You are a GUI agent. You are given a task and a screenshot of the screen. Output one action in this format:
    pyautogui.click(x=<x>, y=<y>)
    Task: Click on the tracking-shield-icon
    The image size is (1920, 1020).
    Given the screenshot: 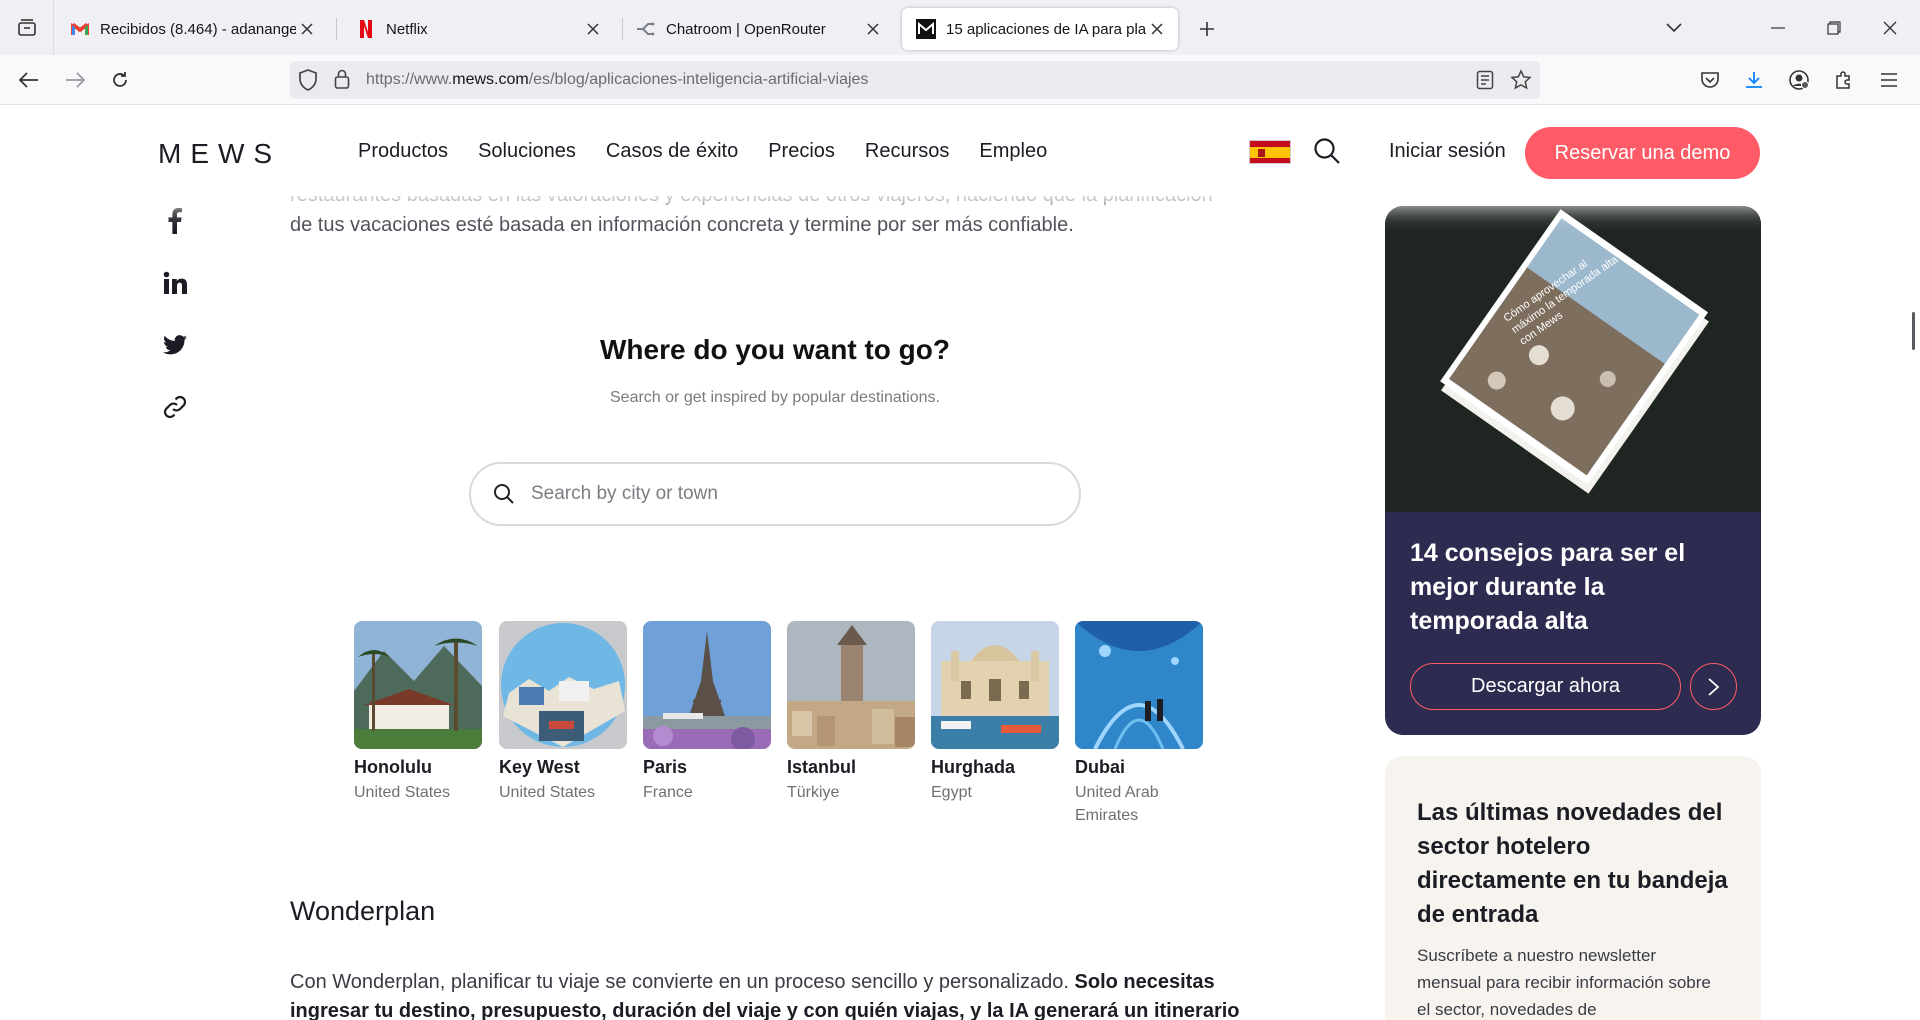 What is the action you would take?
    pyautogui.click(x=308, y=82)
    